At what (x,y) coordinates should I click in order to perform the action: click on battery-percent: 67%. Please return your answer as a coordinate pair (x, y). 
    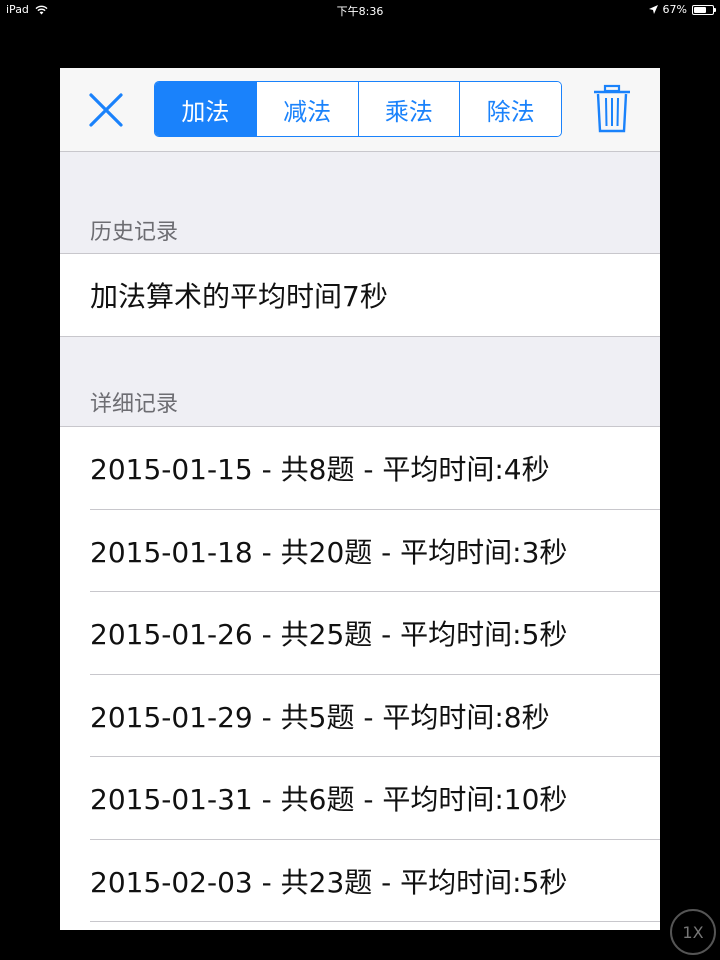
    Looking at the image, I should click on (674, 9).